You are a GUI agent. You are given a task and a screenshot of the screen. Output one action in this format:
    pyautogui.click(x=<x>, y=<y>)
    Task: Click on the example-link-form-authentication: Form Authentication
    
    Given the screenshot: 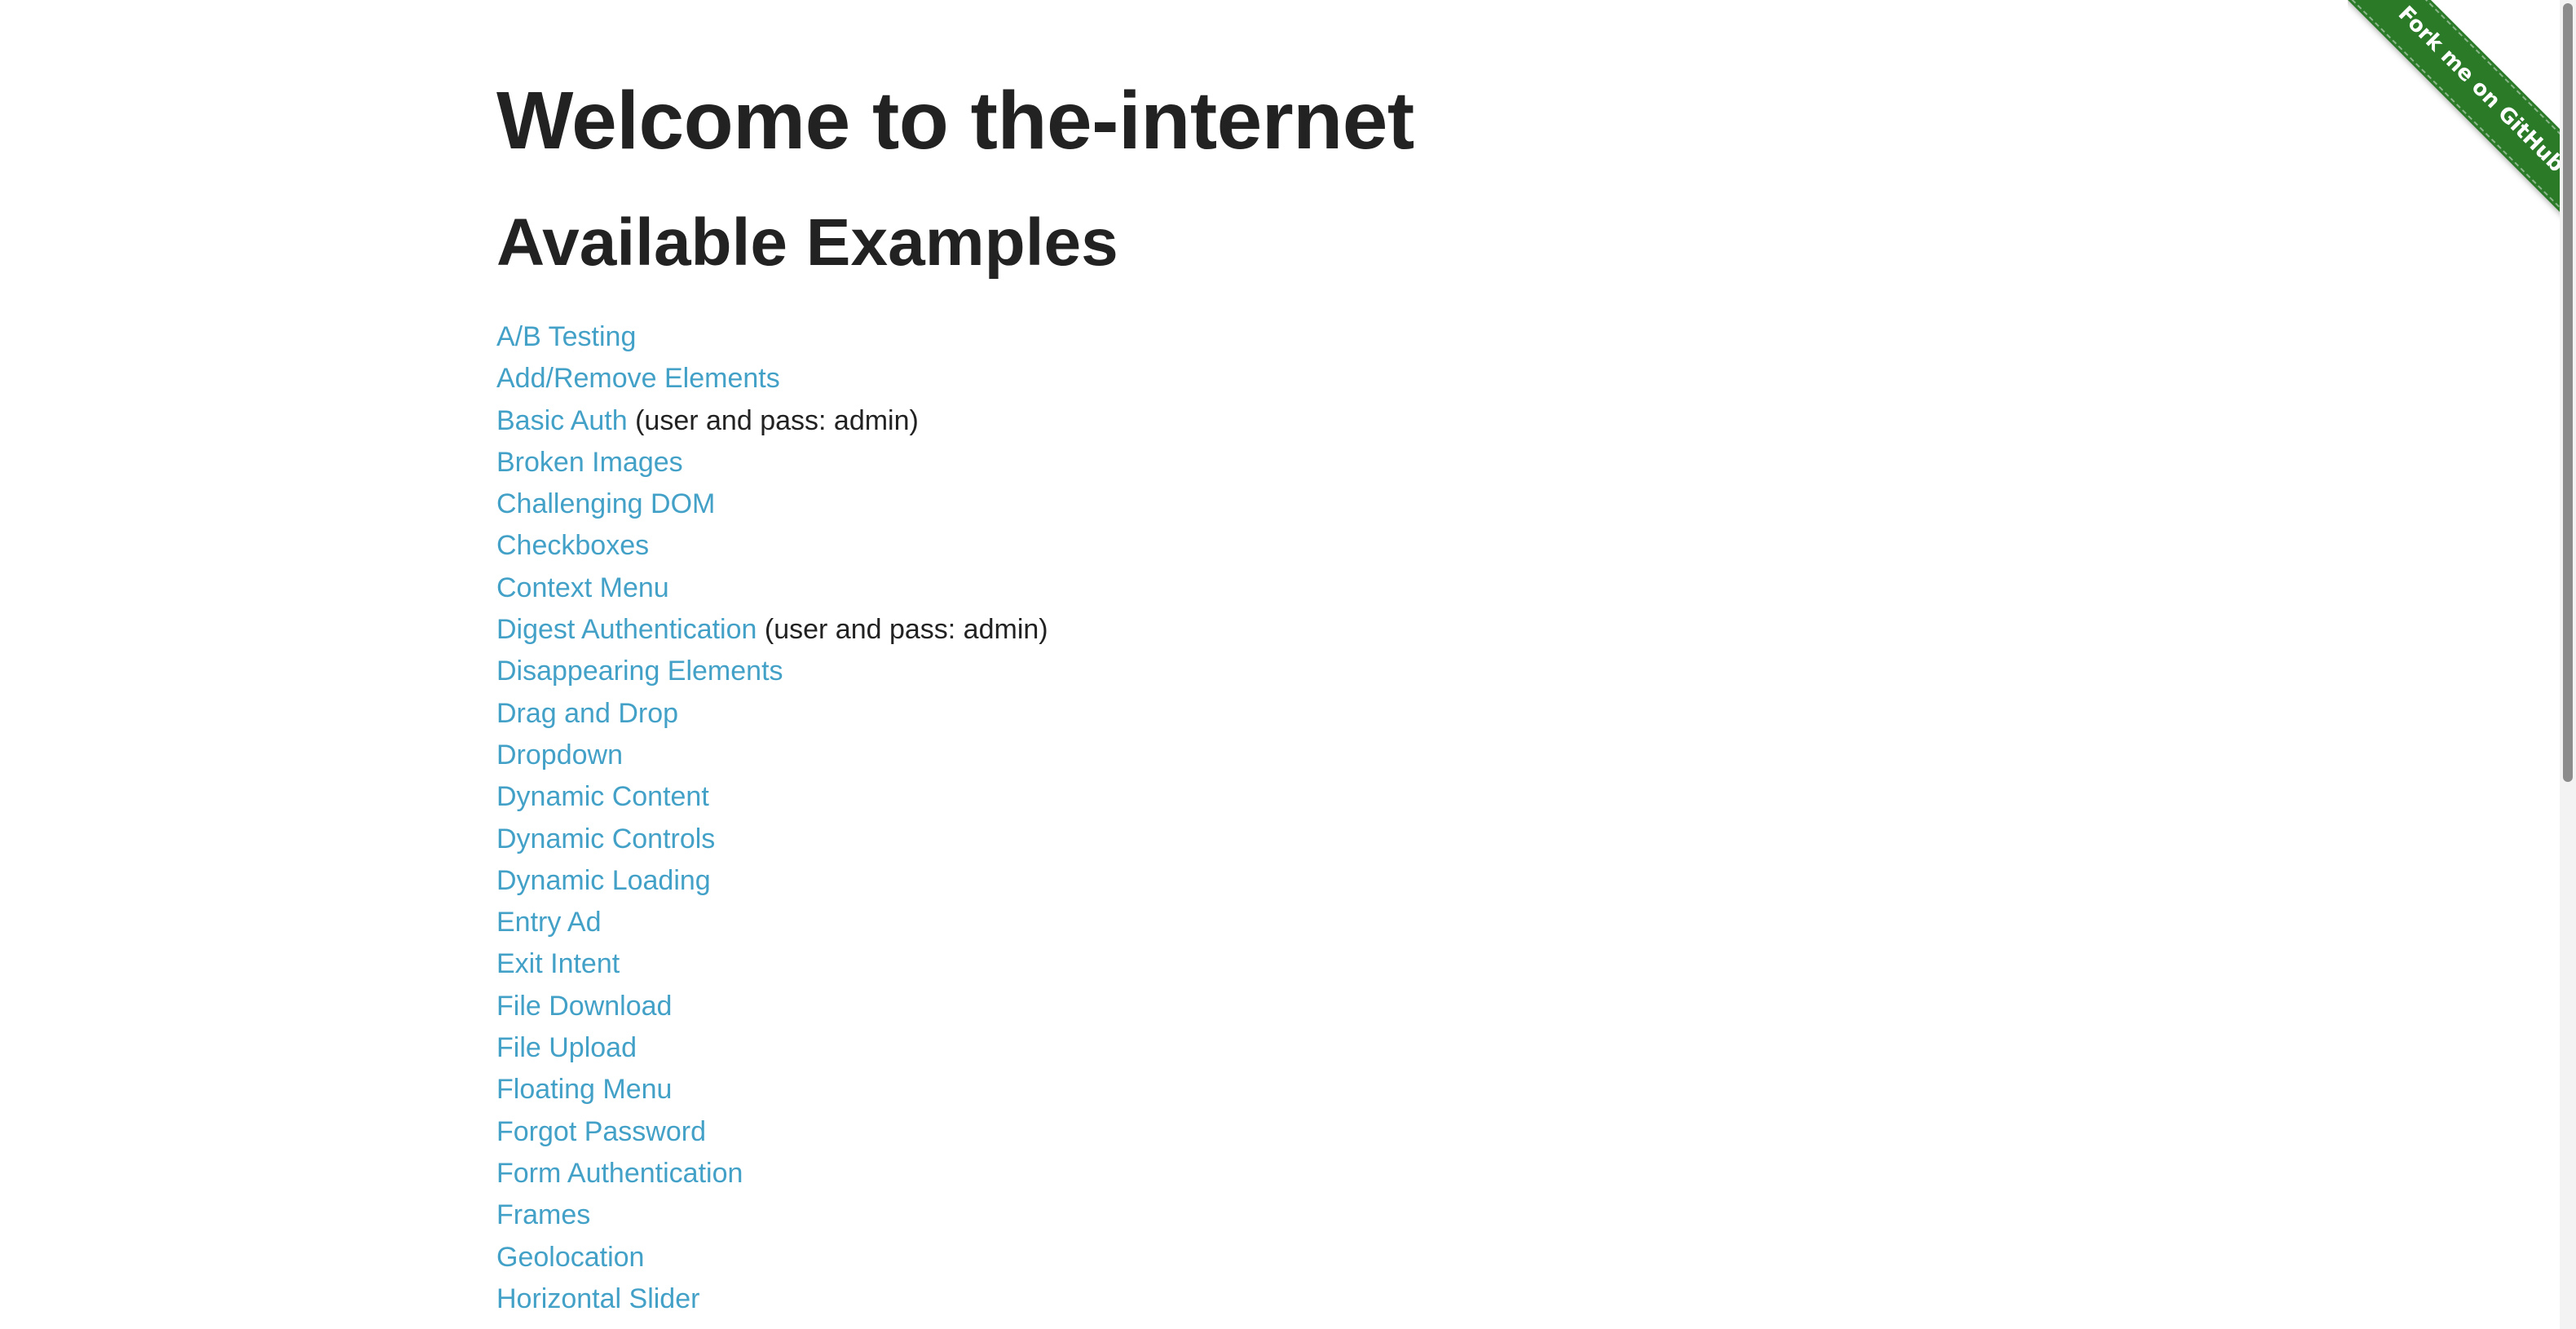 What is the action you would take?
    pyautogui.click(x=619, y=1173)
    